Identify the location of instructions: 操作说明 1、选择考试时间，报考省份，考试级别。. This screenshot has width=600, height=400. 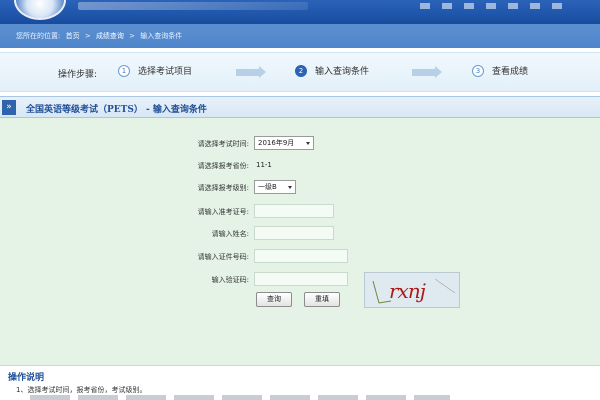
(300, 384).